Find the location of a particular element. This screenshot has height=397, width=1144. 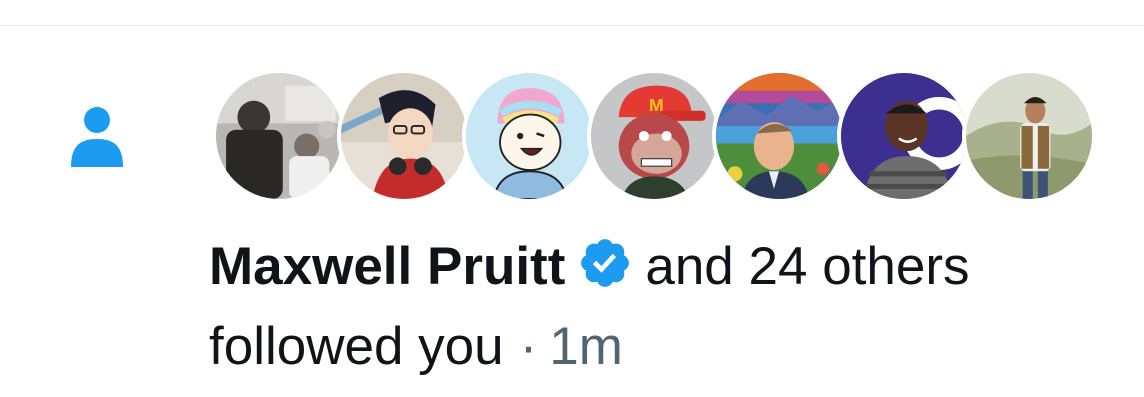

avatar-man-painted-landscape-icon is located at coordinates (779, 136).